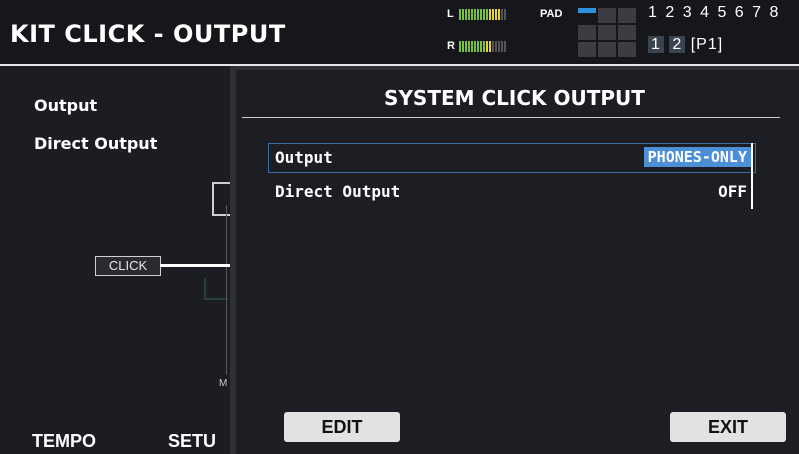 The image size is (799, 454). I want to click on diagram-m-label: M, so click(223, 383).